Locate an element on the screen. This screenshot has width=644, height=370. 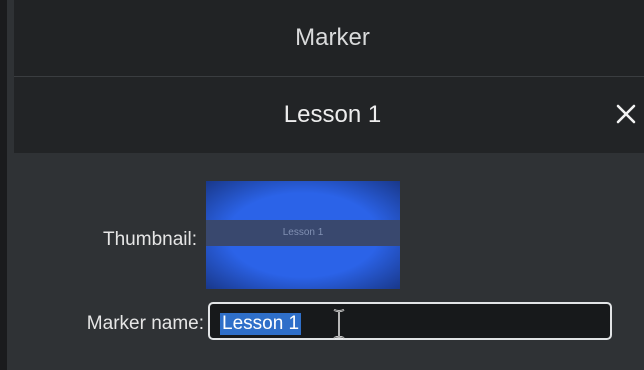
marker-name-label: Marker name: is located at coordinates (145, 323).